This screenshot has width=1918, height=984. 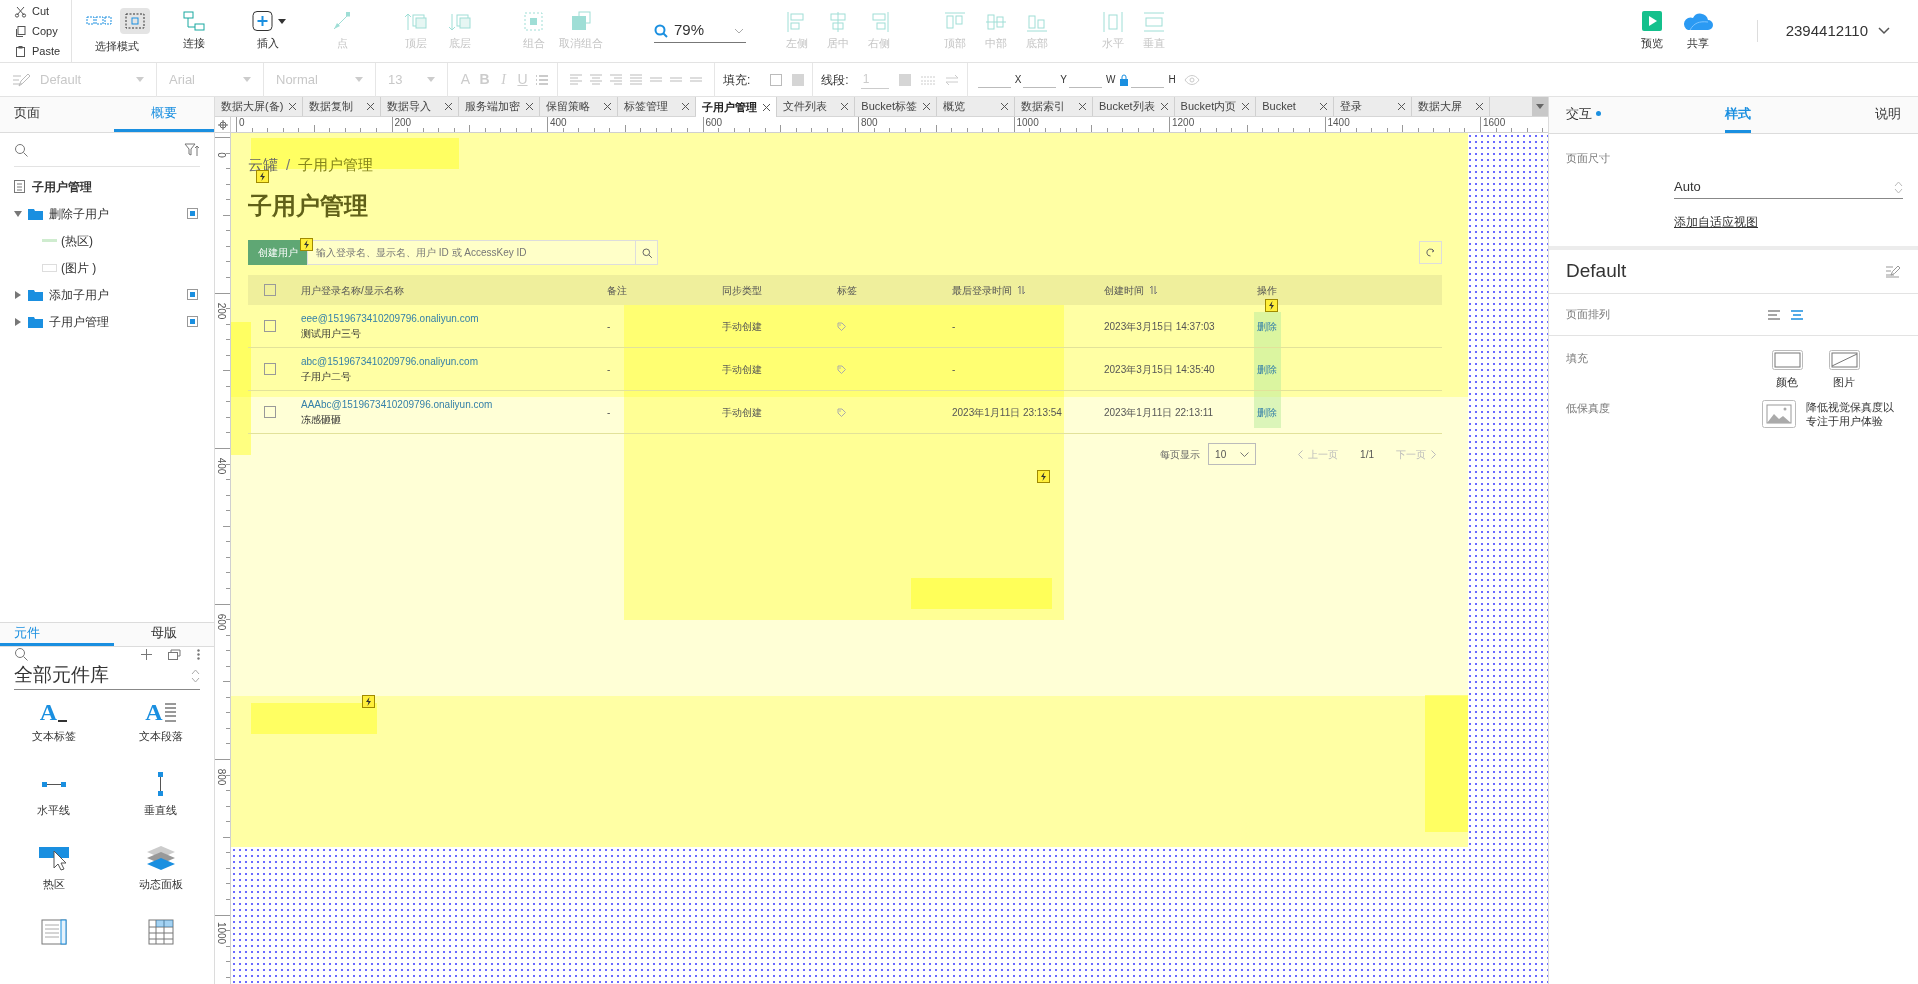 What do you see at coordinates (1583, 115) in the screenshot?
I see `inspector-tab: 交互` at bounding box center [1583, 115].